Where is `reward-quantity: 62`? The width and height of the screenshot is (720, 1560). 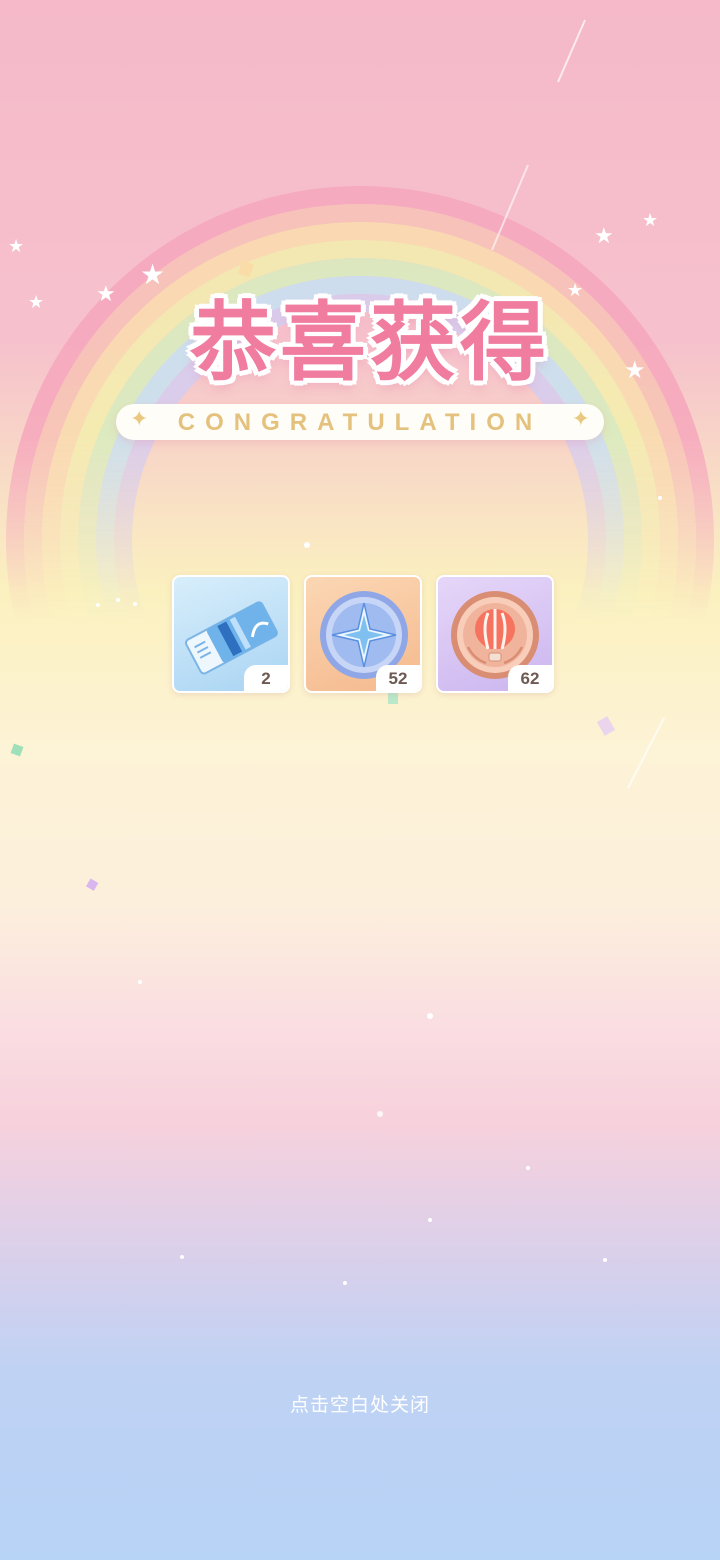 reward-quantity: 62 is located at coordinates (530, 678).